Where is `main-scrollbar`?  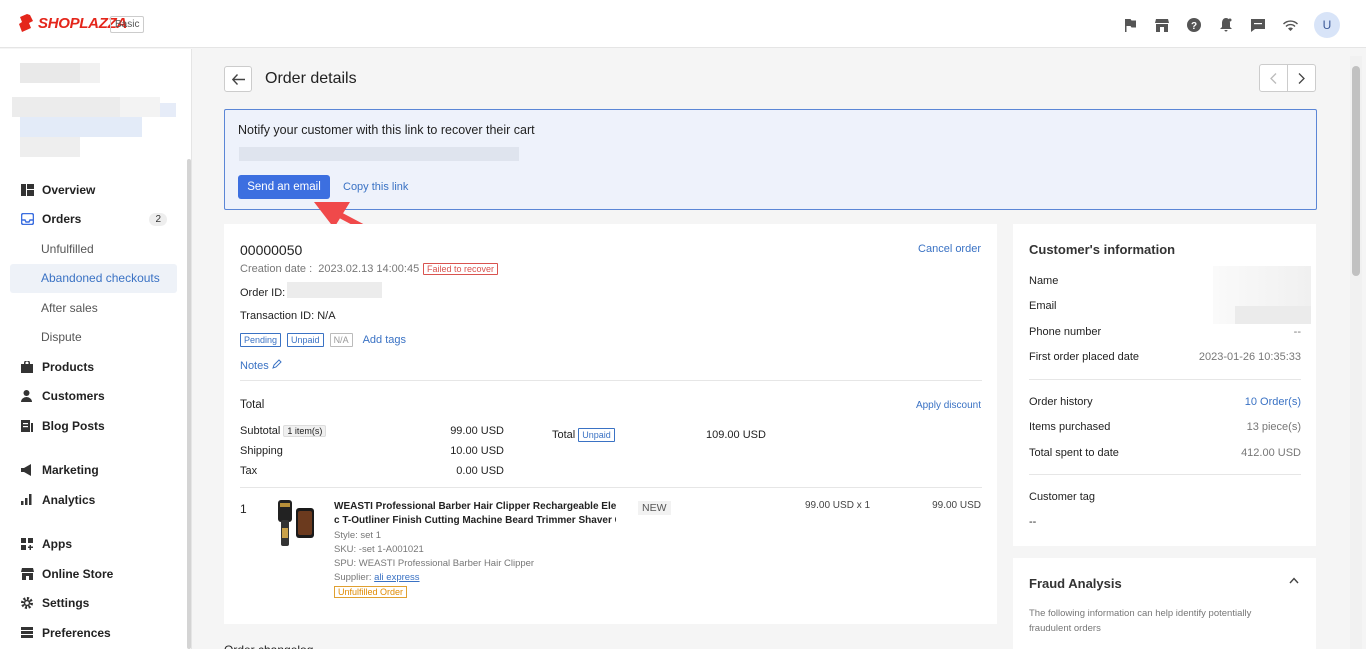
main-scrollbar is located at coordinates (1356, 352).